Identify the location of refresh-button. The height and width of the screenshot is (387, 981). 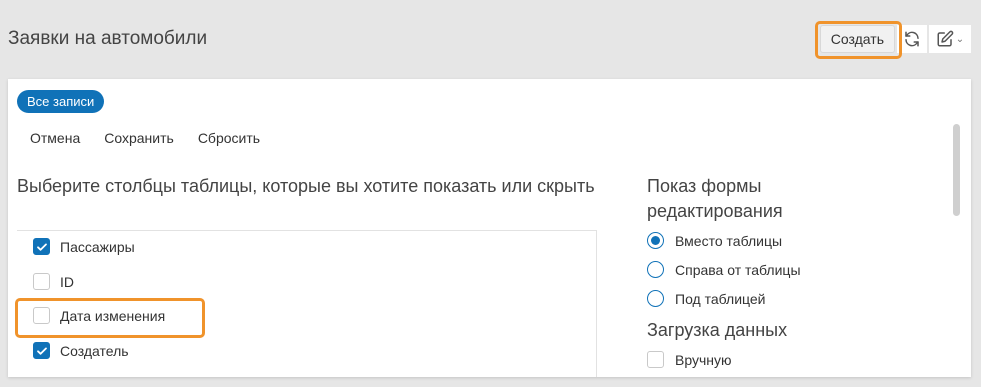
(912, 39).